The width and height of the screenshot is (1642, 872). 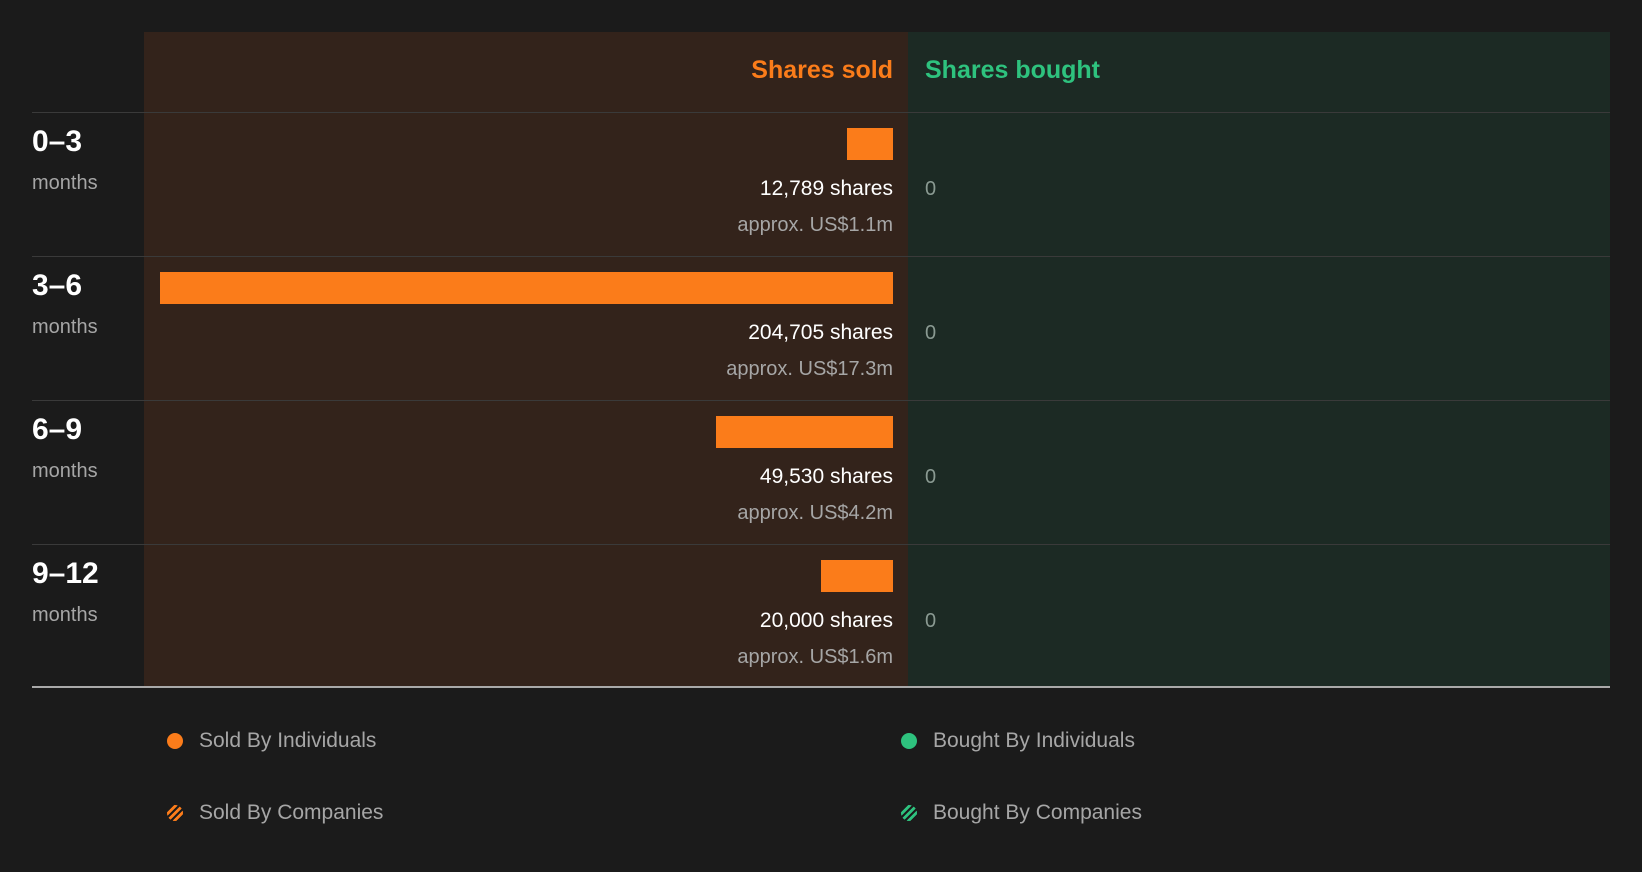 I want to click on period-label: 9–12, so click(x=65, y=573).